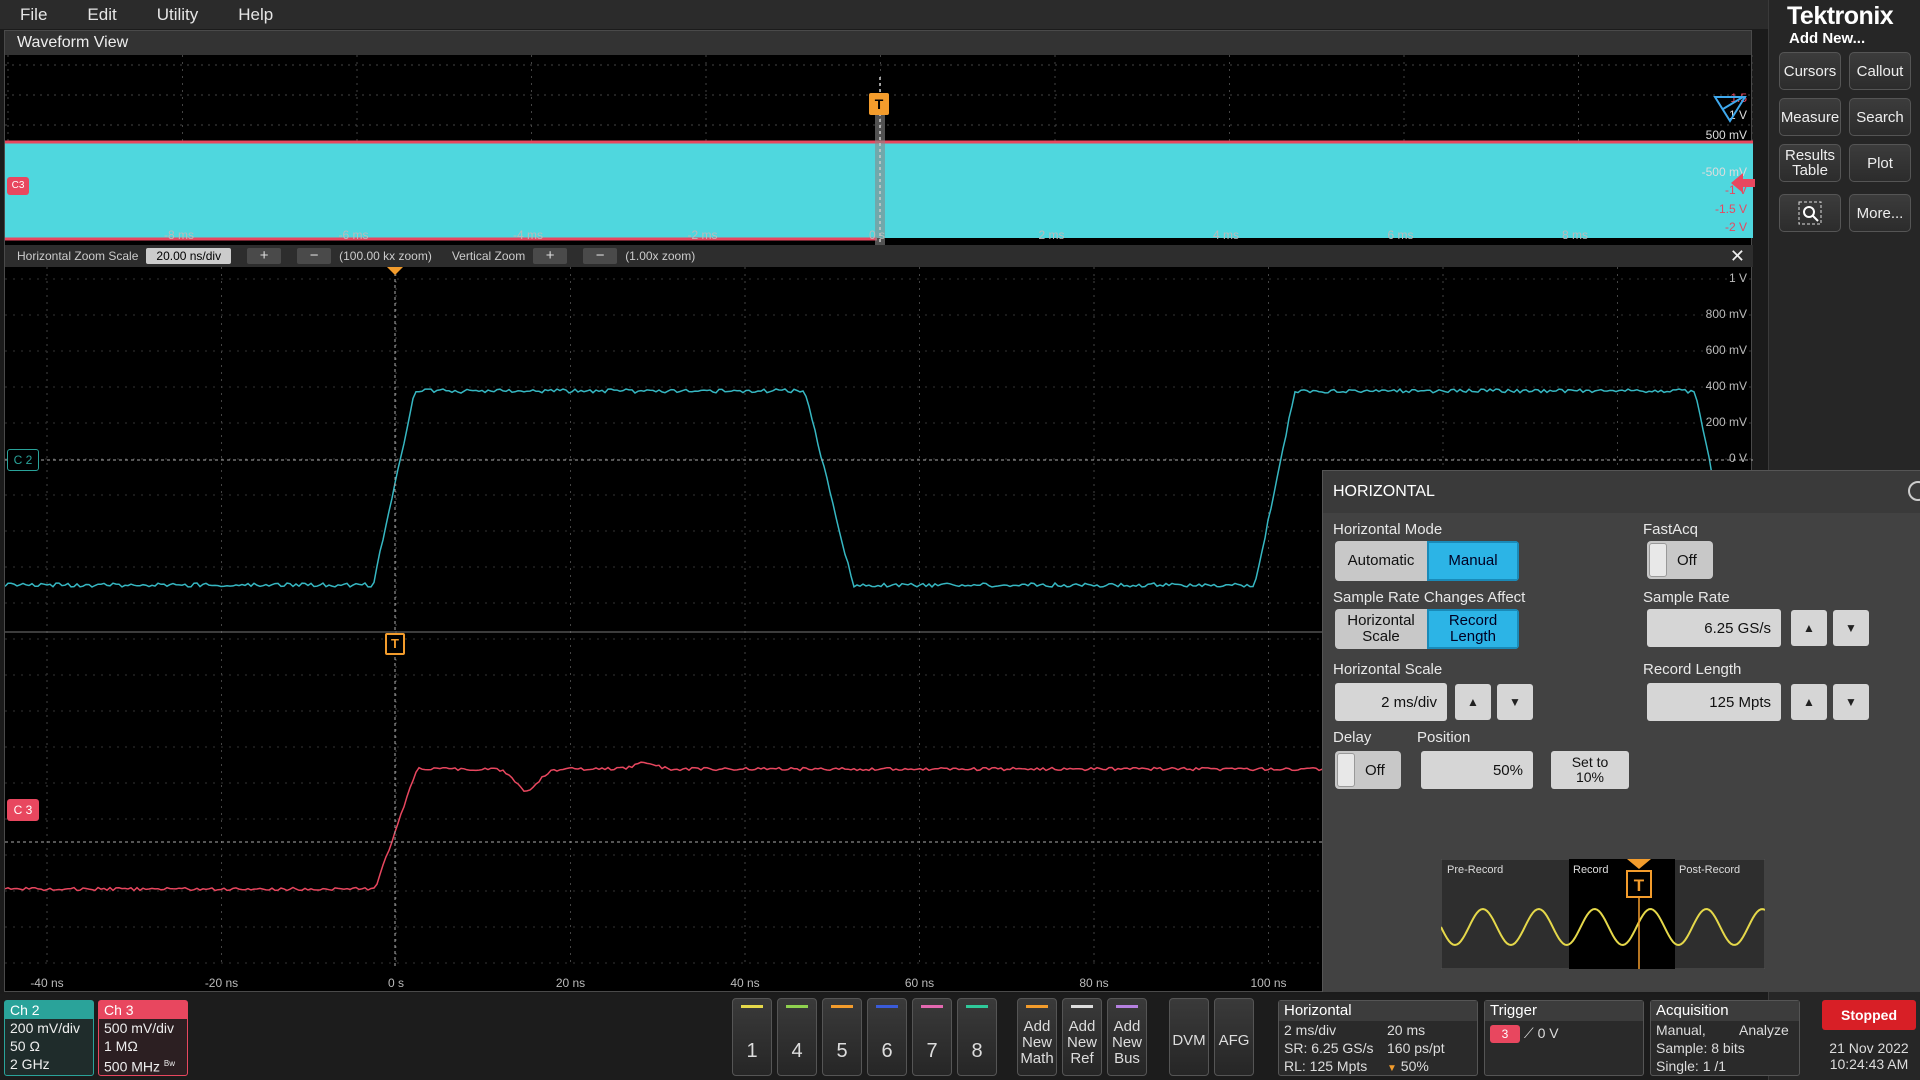 This screenshot has width=1920, height=1080. What do you see at coordinates (1564, 1011) in the screenshot?
I see `trigger-badge-title: Trigger` at bounding box center [1564, 1011].